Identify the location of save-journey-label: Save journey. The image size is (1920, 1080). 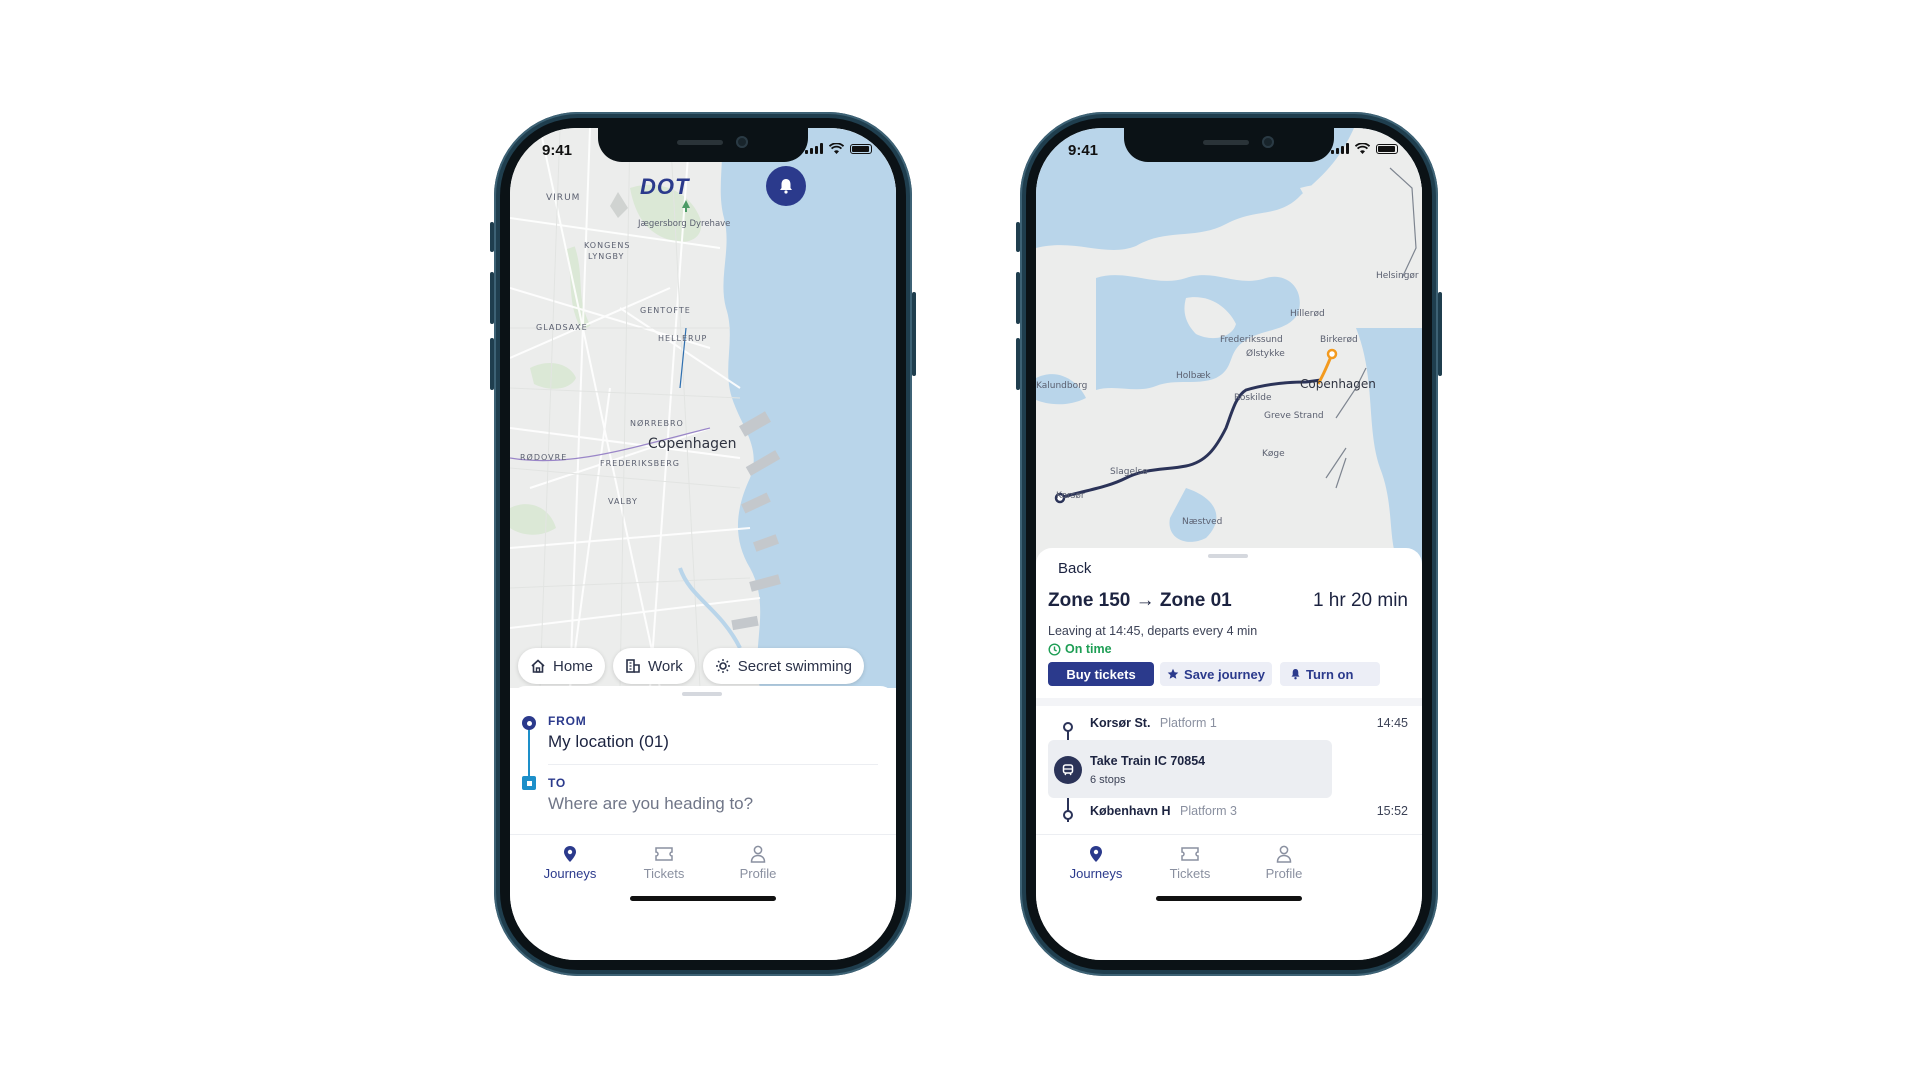
(1224, 674).